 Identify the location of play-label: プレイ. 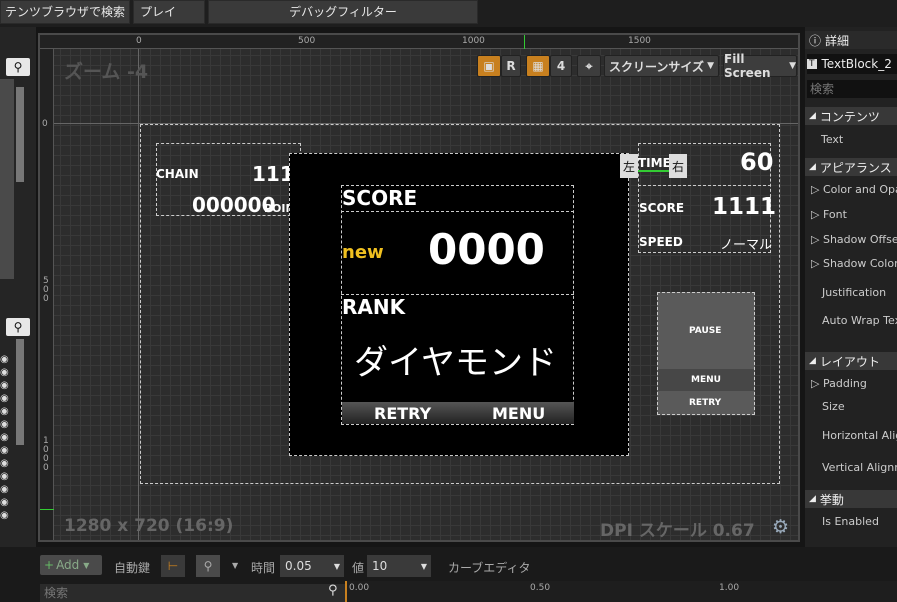
(158, 12).